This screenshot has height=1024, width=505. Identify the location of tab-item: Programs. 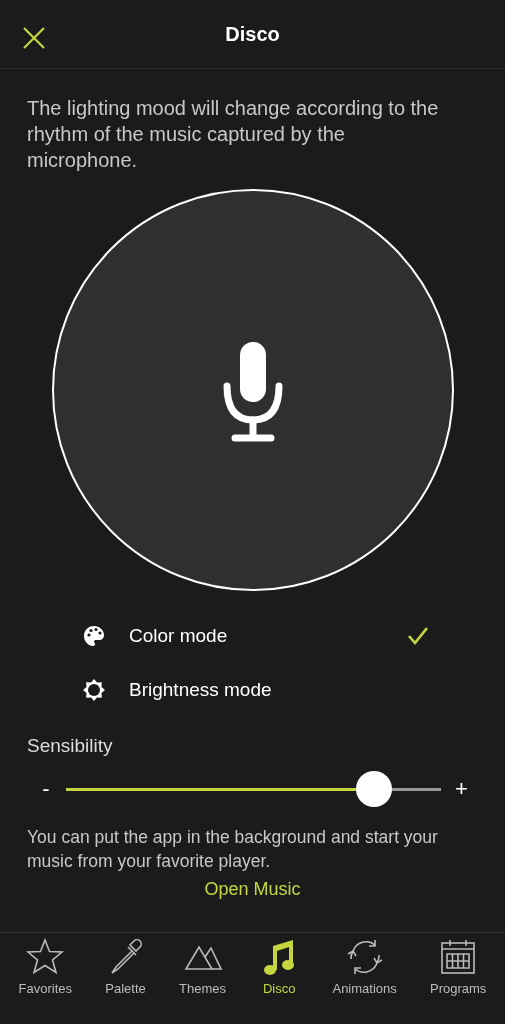
(458, 978).